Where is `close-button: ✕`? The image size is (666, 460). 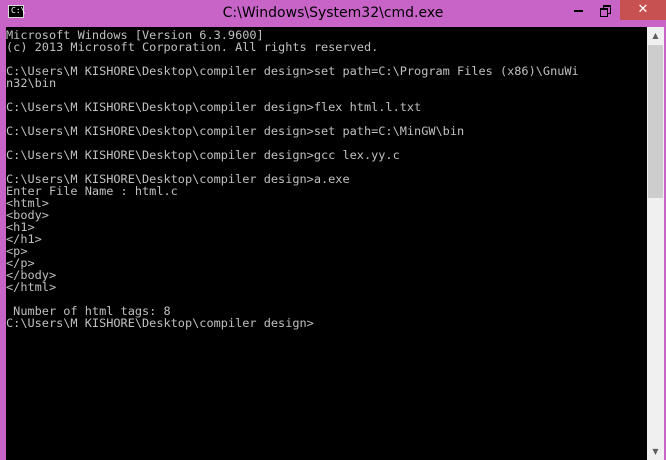 close-button: ✕ is located at coordinates (643, 10).